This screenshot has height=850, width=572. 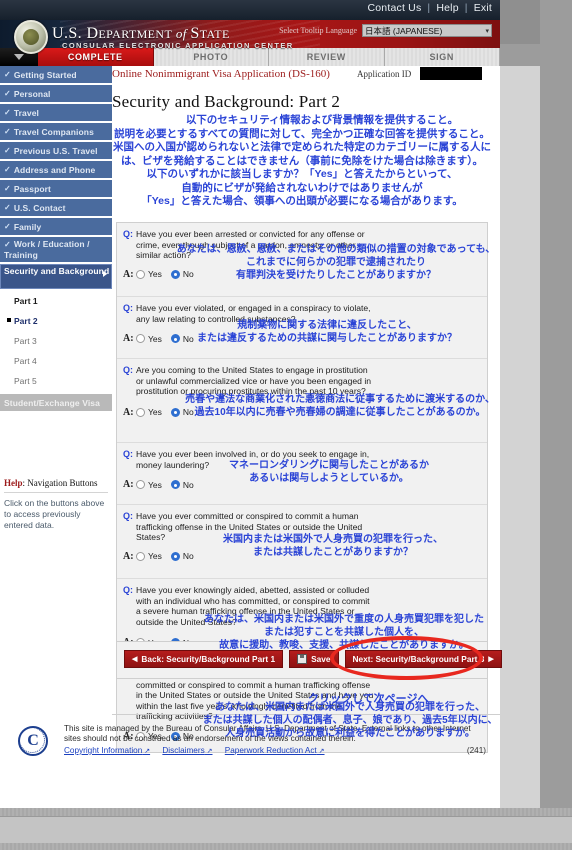 I want to click on sidebar-item-label: Passport, so click(x=32, y=188).